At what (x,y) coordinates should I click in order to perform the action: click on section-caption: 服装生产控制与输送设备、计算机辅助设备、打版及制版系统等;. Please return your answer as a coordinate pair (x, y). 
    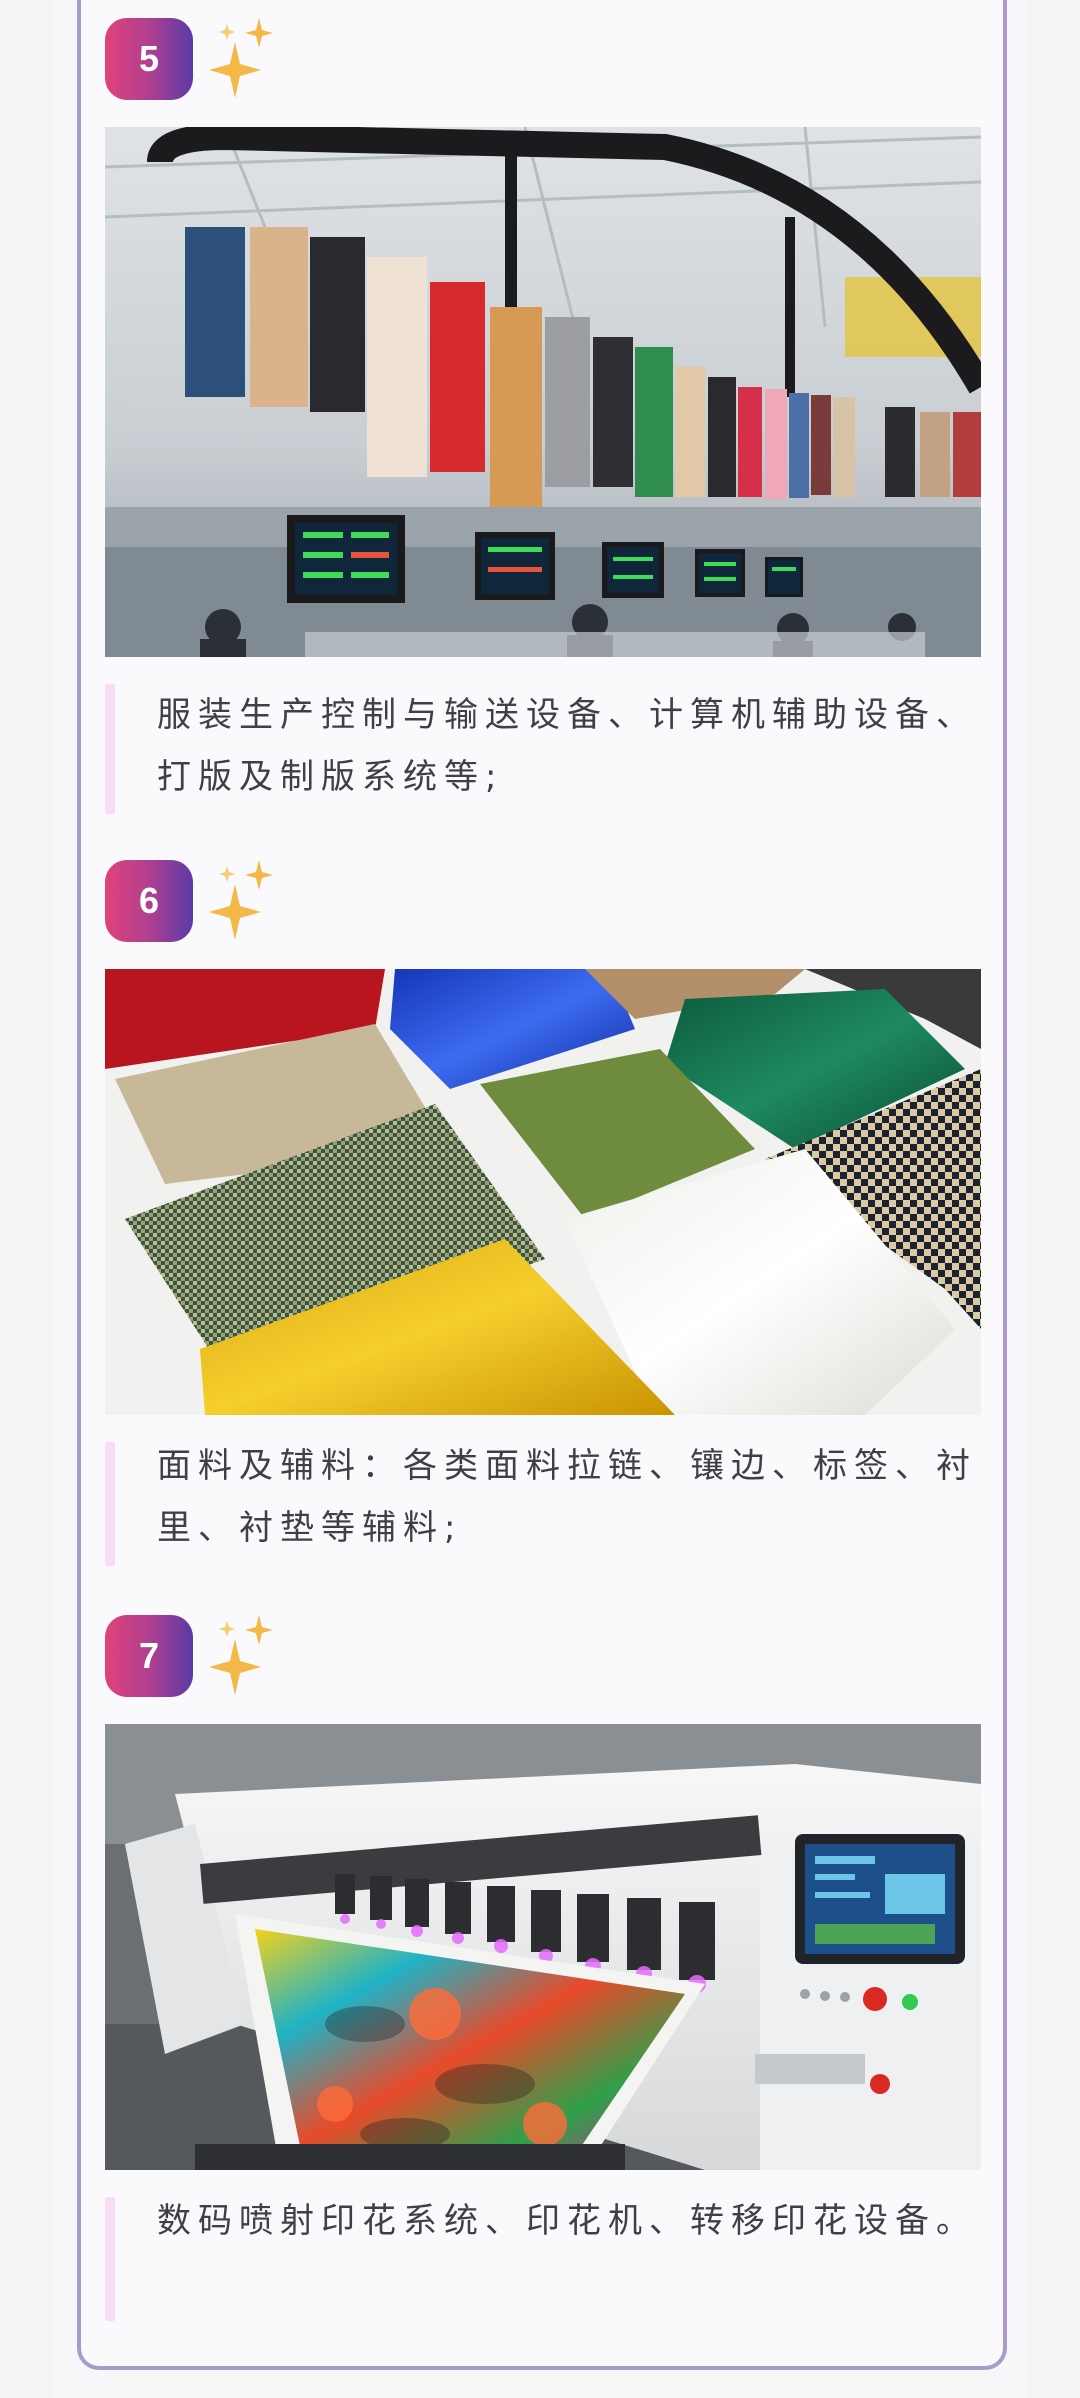
    Looking at the image, I should click on (567, 746).